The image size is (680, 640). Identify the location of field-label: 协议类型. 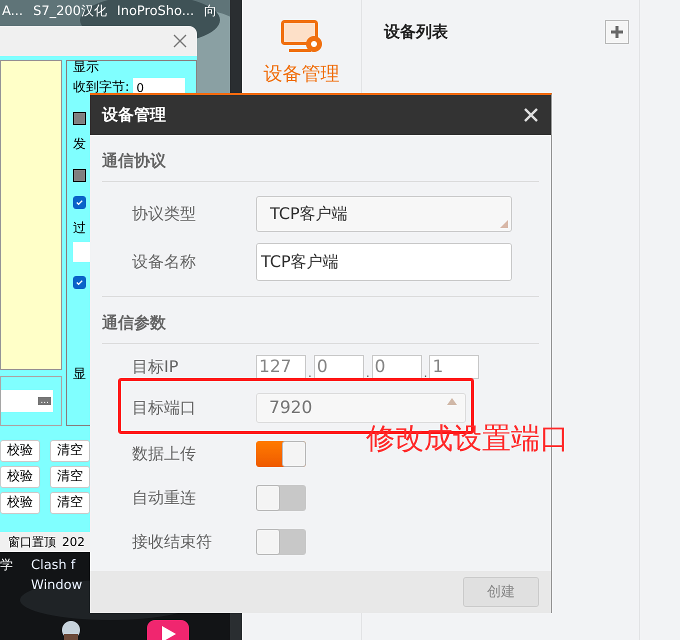
(164, 214).